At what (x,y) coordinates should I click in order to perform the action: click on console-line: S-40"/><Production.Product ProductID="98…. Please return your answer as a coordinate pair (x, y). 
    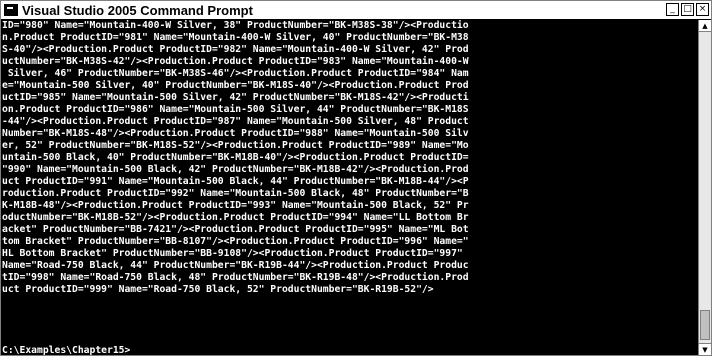
    Looking at the image, I should click on (235, 49).